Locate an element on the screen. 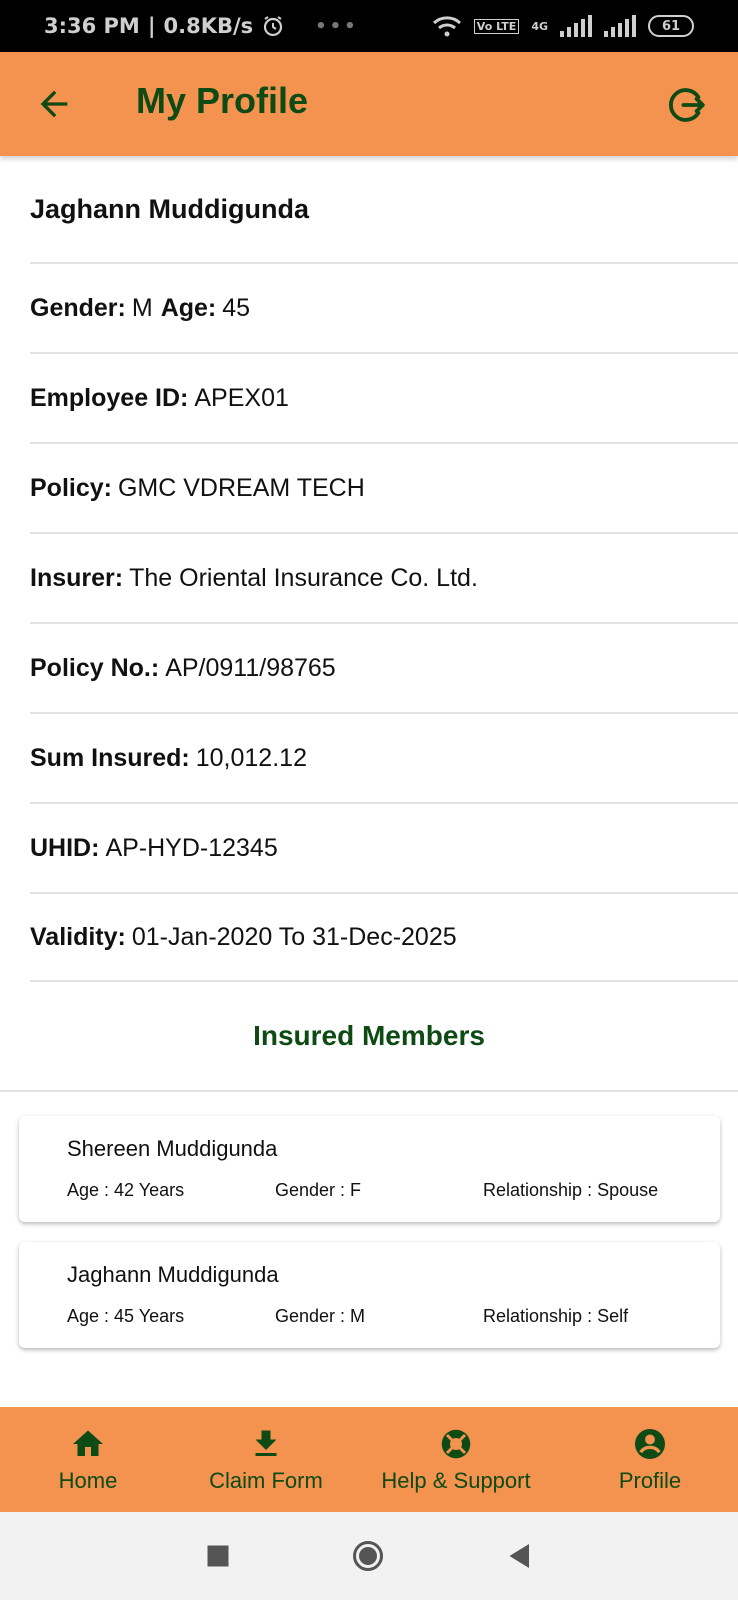 Image resolution: width=738 pixels, height=1600 pixels. member-age: Age : 42 Years is located at coordinates (126, 1190).